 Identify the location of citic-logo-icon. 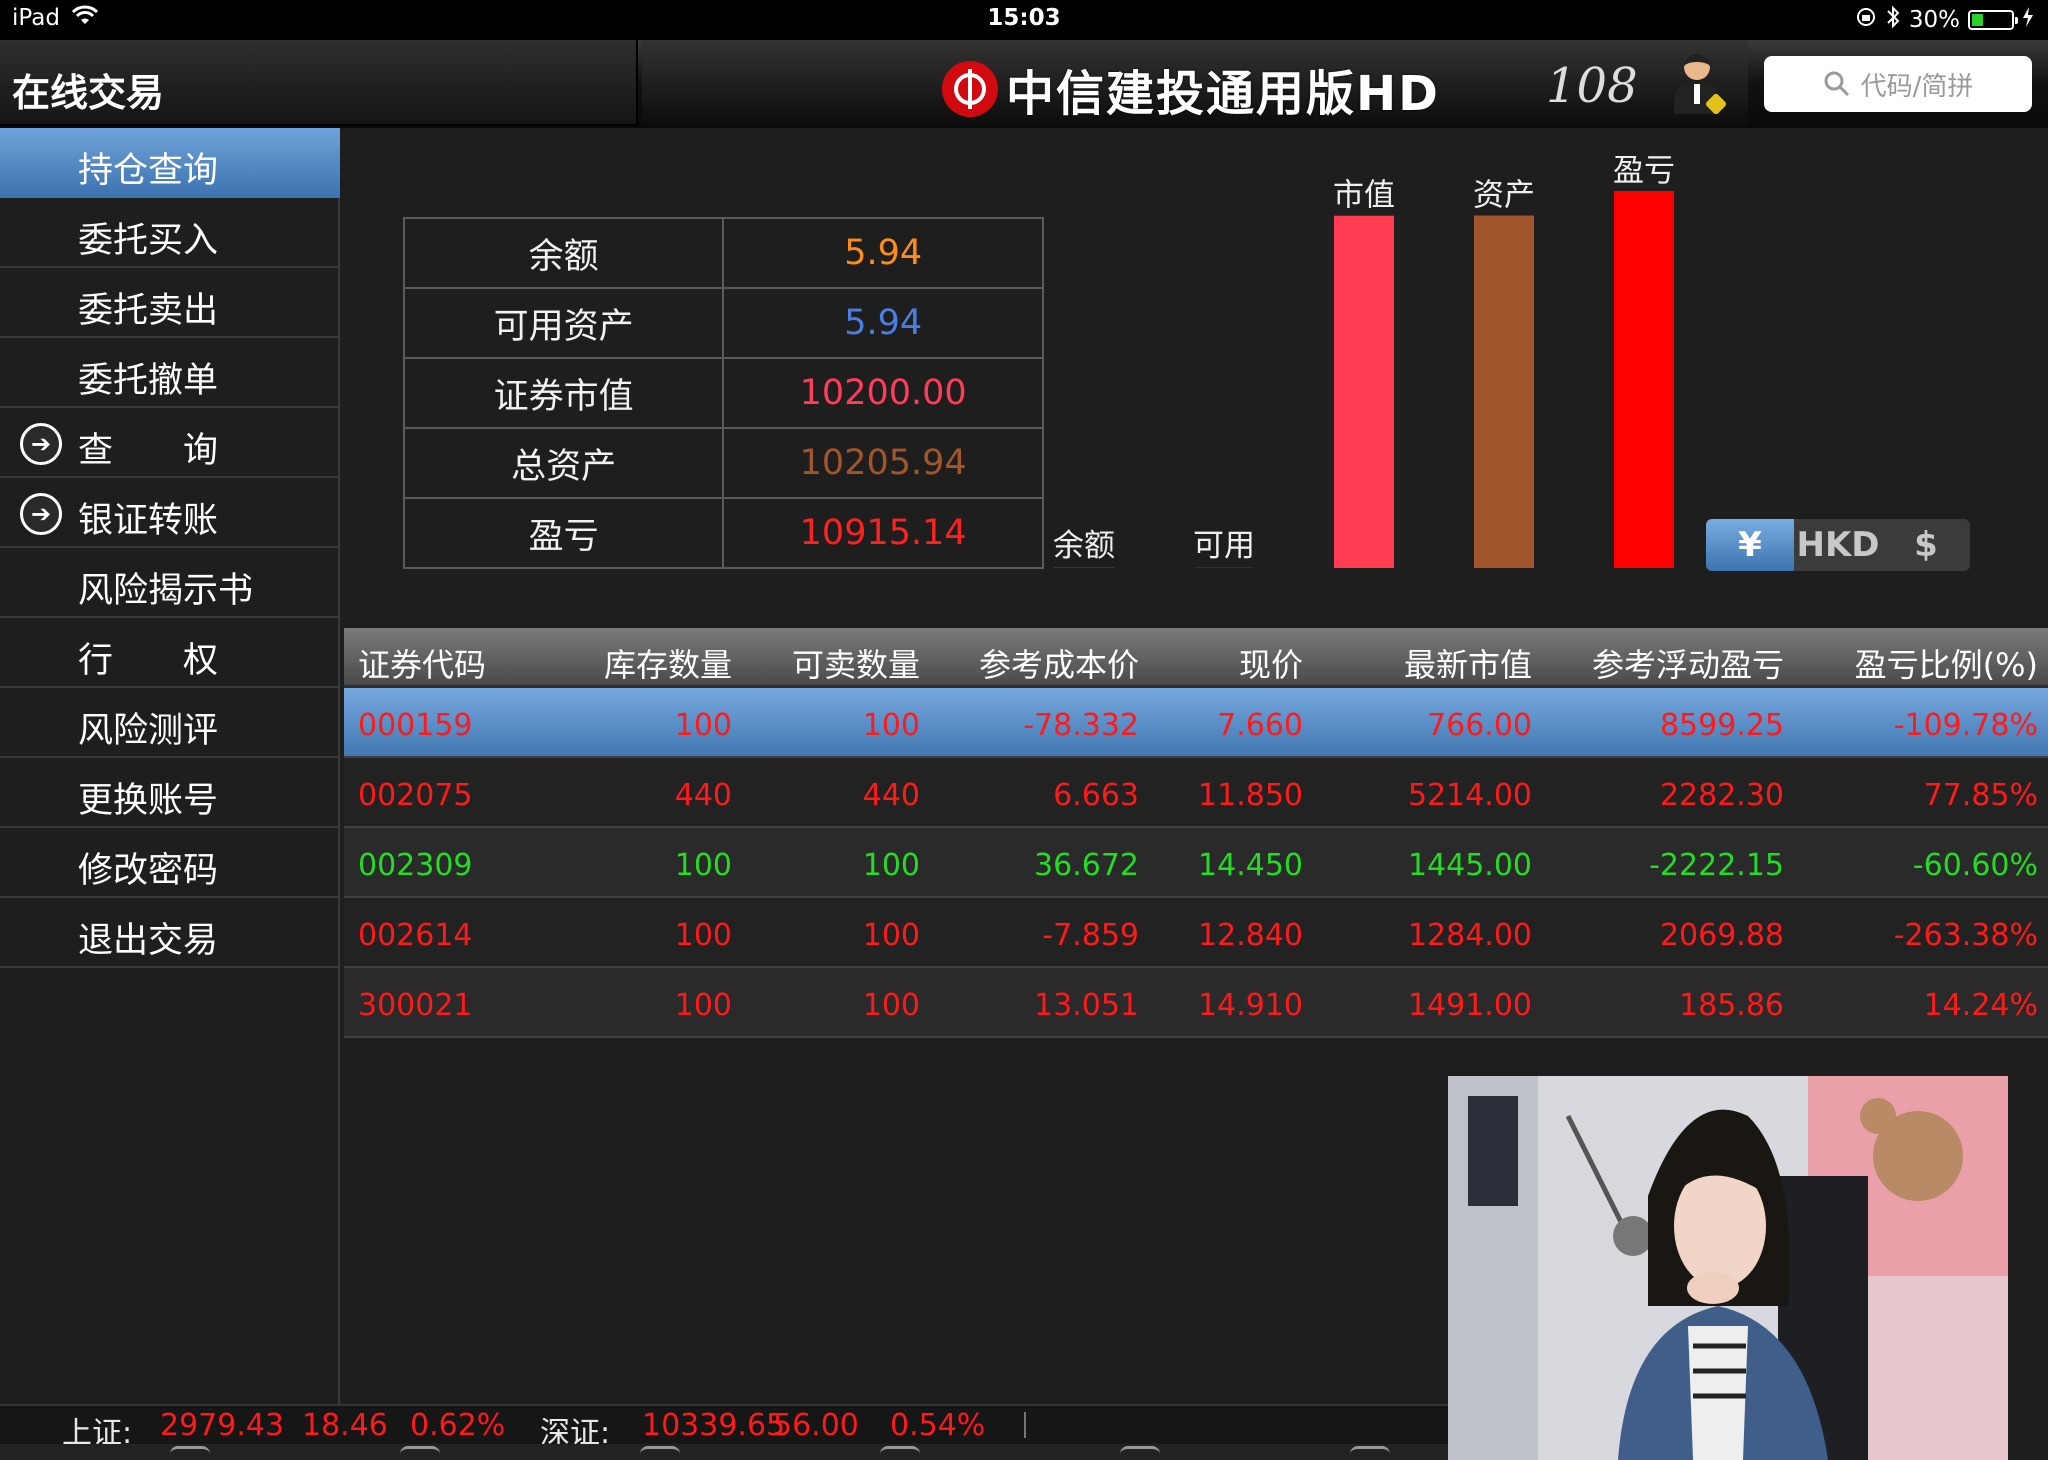
(970, 89).